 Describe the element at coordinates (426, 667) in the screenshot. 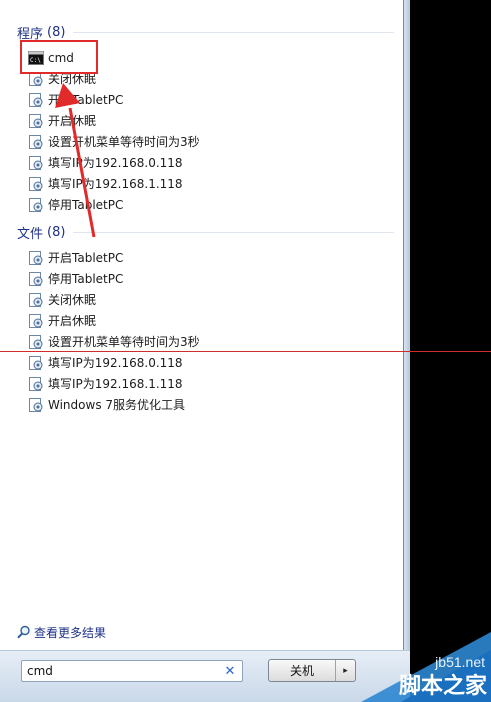

I see `watermark: jb51.net 脚本之家` at that location.